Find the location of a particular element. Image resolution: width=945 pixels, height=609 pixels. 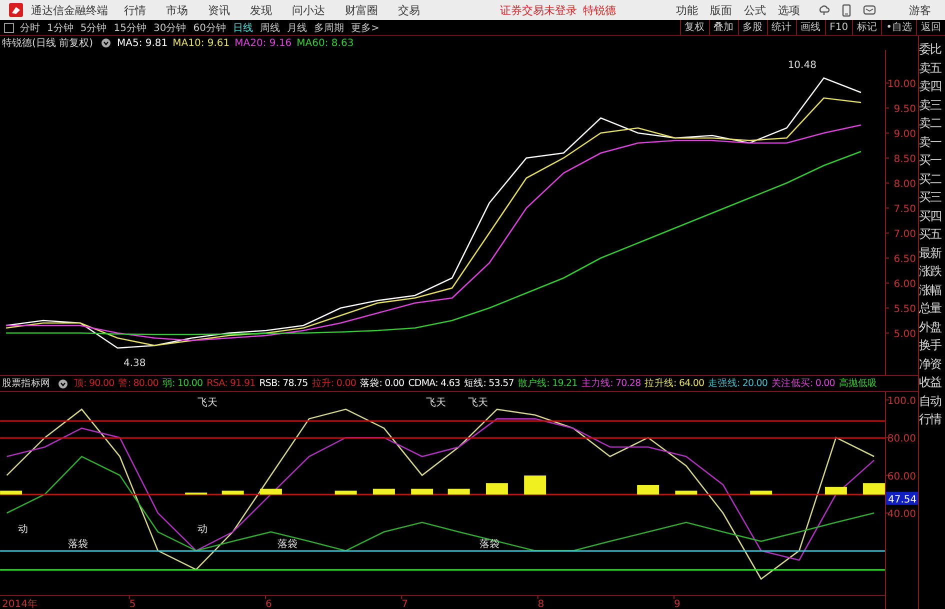

menu-item: 选项 is located at coordinates (789, 10).